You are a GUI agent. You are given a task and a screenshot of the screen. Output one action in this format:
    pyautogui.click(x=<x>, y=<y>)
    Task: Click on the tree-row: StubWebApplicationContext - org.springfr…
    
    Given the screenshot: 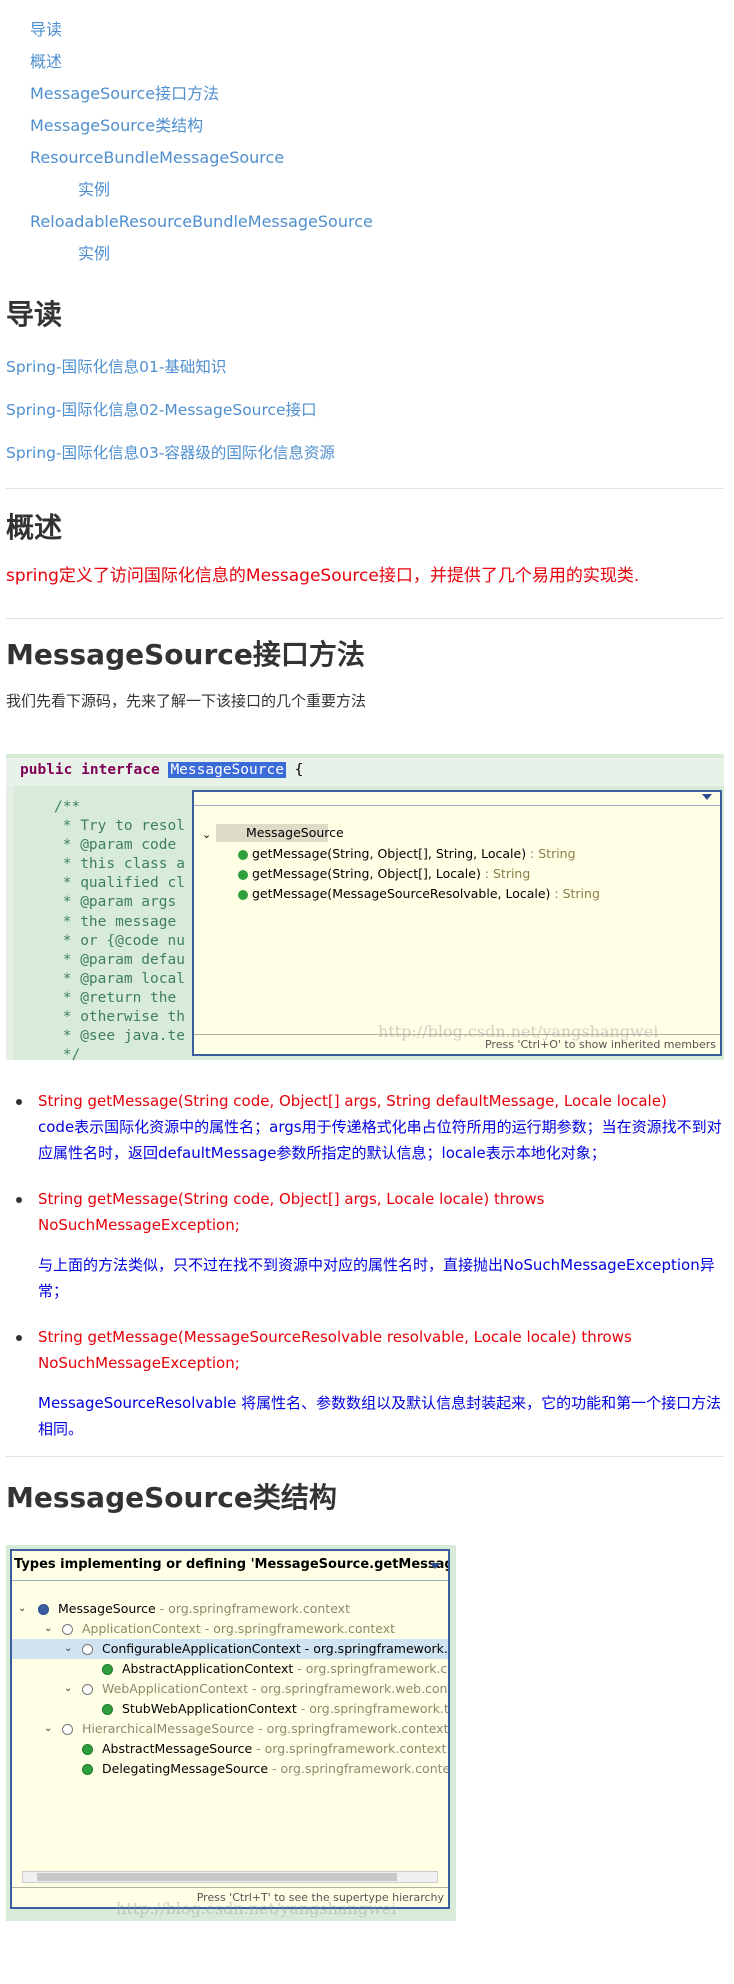 What is the action you would take?
    pyautogui.click(x=230, y=1709)
    